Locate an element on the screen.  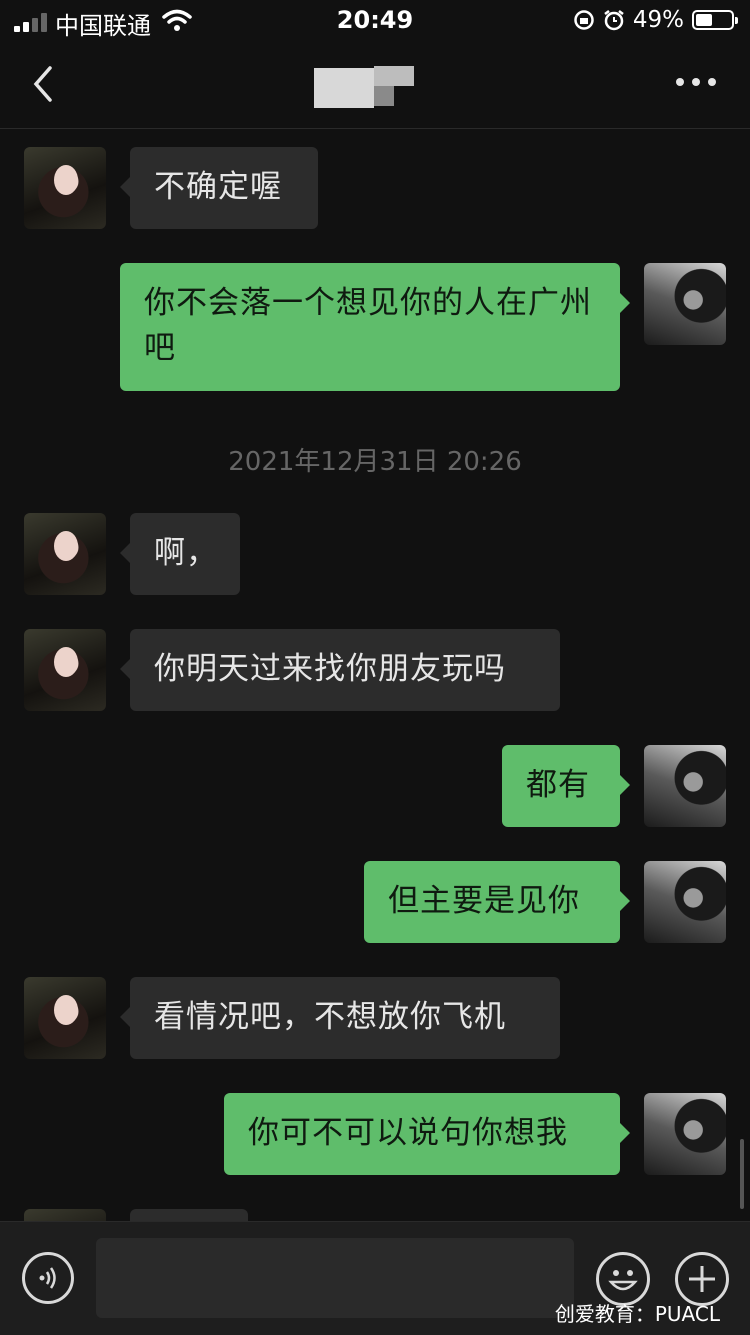
back-button is located at coordinates (43, 84).